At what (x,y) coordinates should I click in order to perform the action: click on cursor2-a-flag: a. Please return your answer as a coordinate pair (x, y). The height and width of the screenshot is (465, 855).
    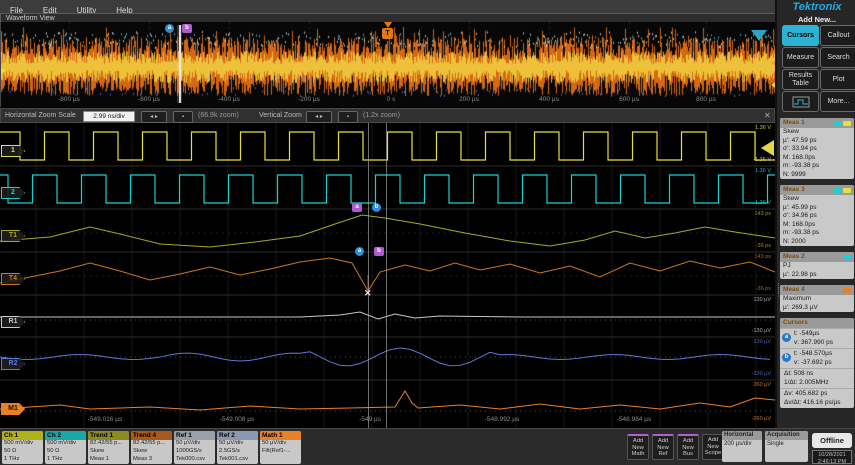
    Looking at the image, I should click on (359, 251).